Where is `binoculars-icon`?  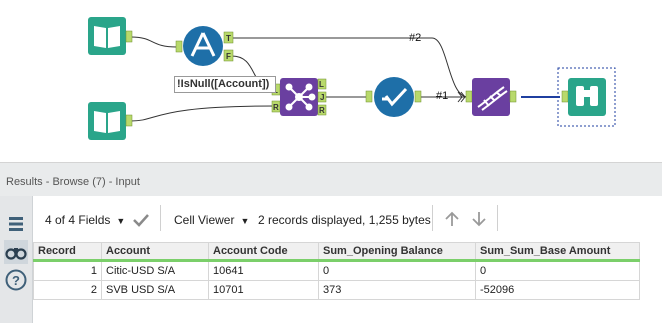
binoculars-icon is located at coordinates (16, 254).